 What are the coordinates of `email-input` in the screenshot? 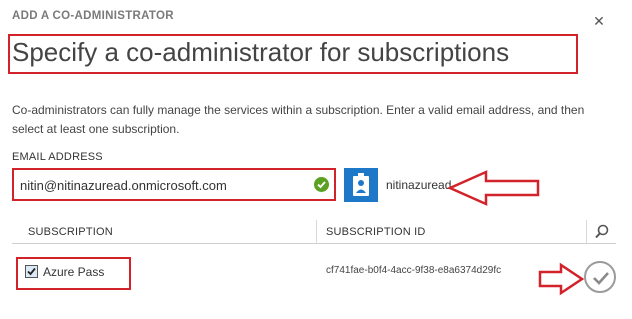 It's located at (162, 185).